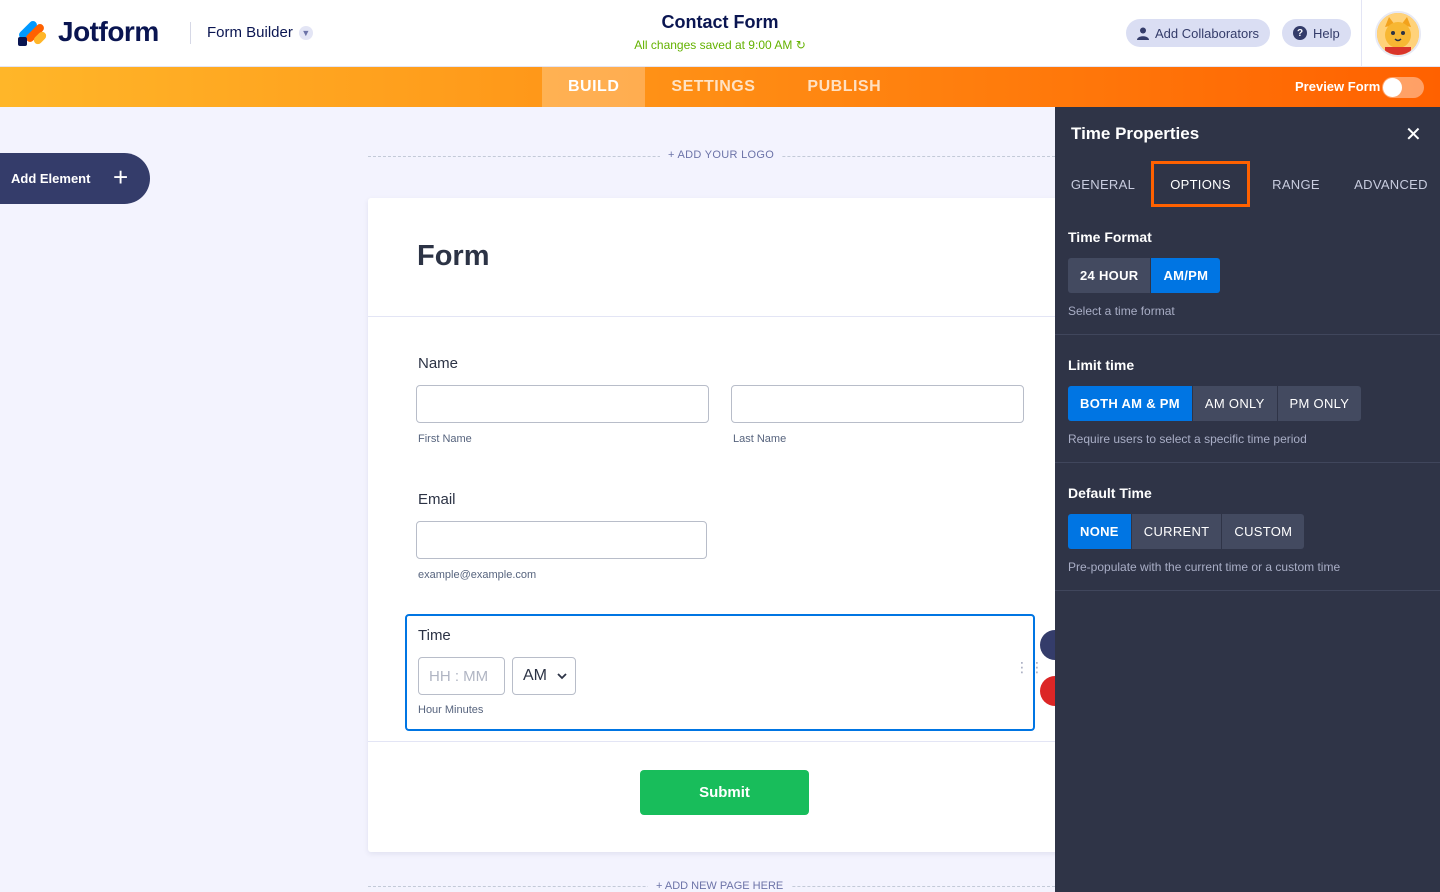 The width and height of the screenshot is (1440, 892). What do you see at coordinates (190, 33) in the screenshot?
I see `header-divider` at bounding box center [190, 33].